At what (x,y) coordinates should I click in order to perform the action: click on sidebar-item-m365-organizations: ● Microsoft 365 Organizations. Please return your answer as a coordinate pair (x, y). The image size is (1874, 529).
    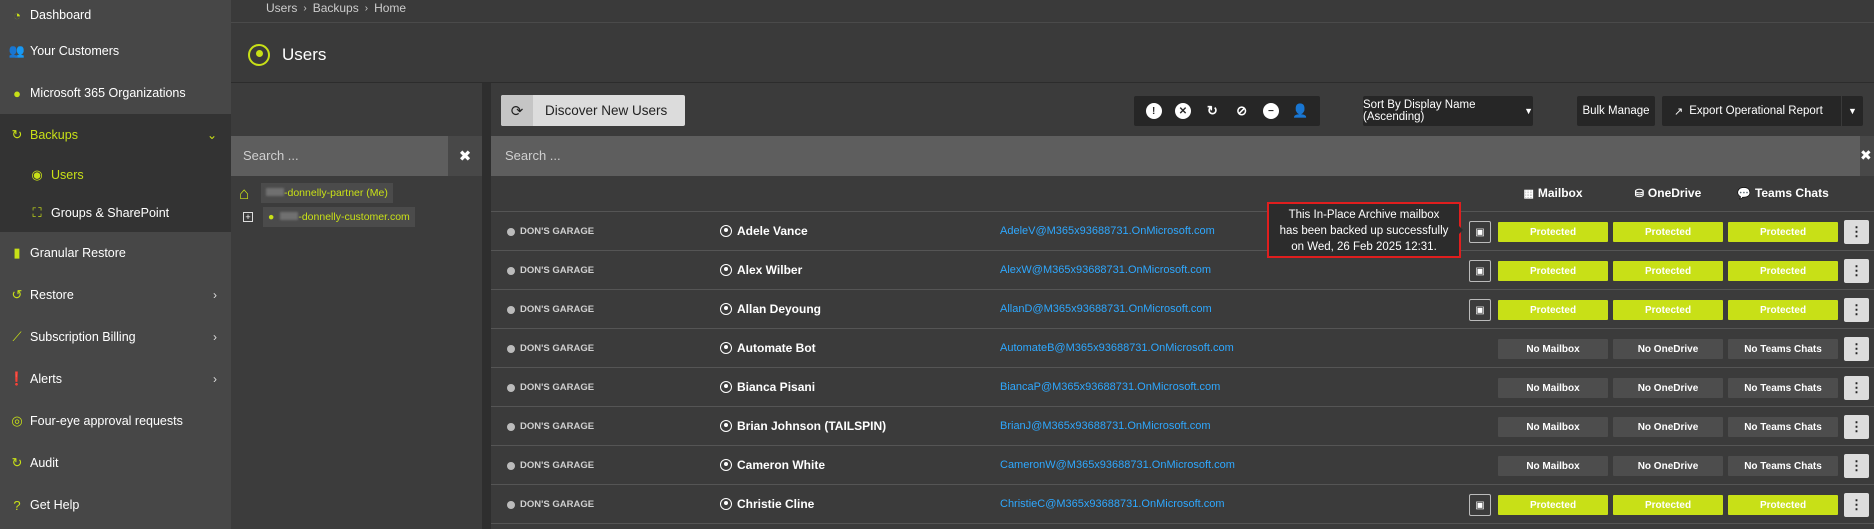
    Looking at the image, I should click on (115, 93).